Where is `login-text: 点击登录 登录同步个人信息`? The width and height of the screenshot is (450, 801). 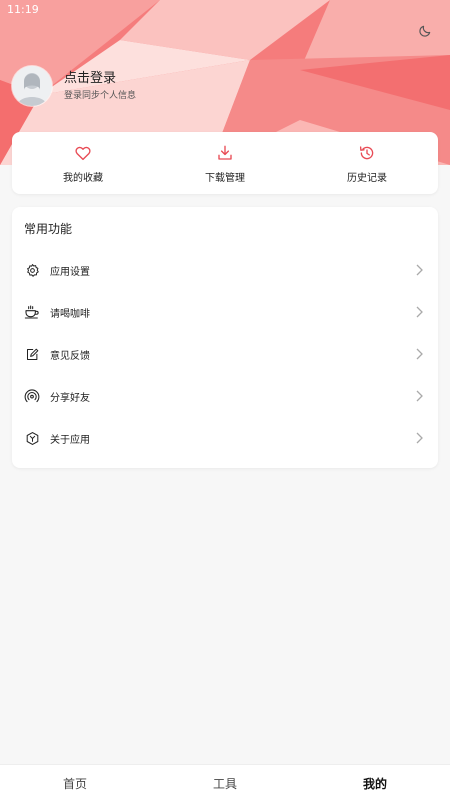
login-text: 点击登录 登录同步个人信息 is located at coordinates (100, 86).